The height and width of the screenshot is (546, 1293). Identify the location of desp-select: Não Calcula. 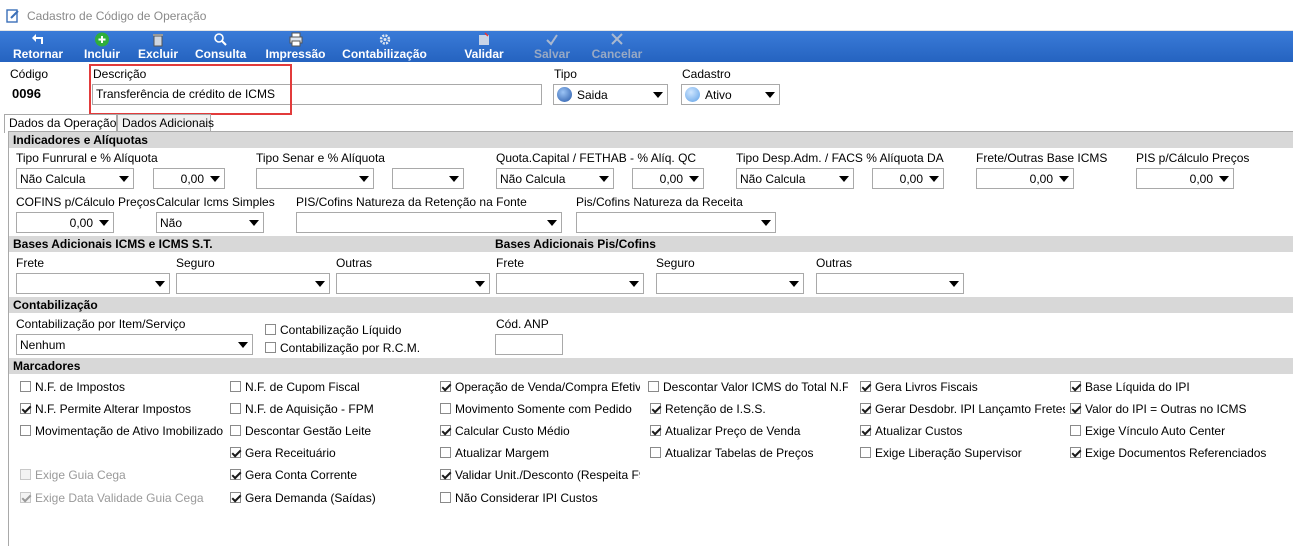
(795, 178).